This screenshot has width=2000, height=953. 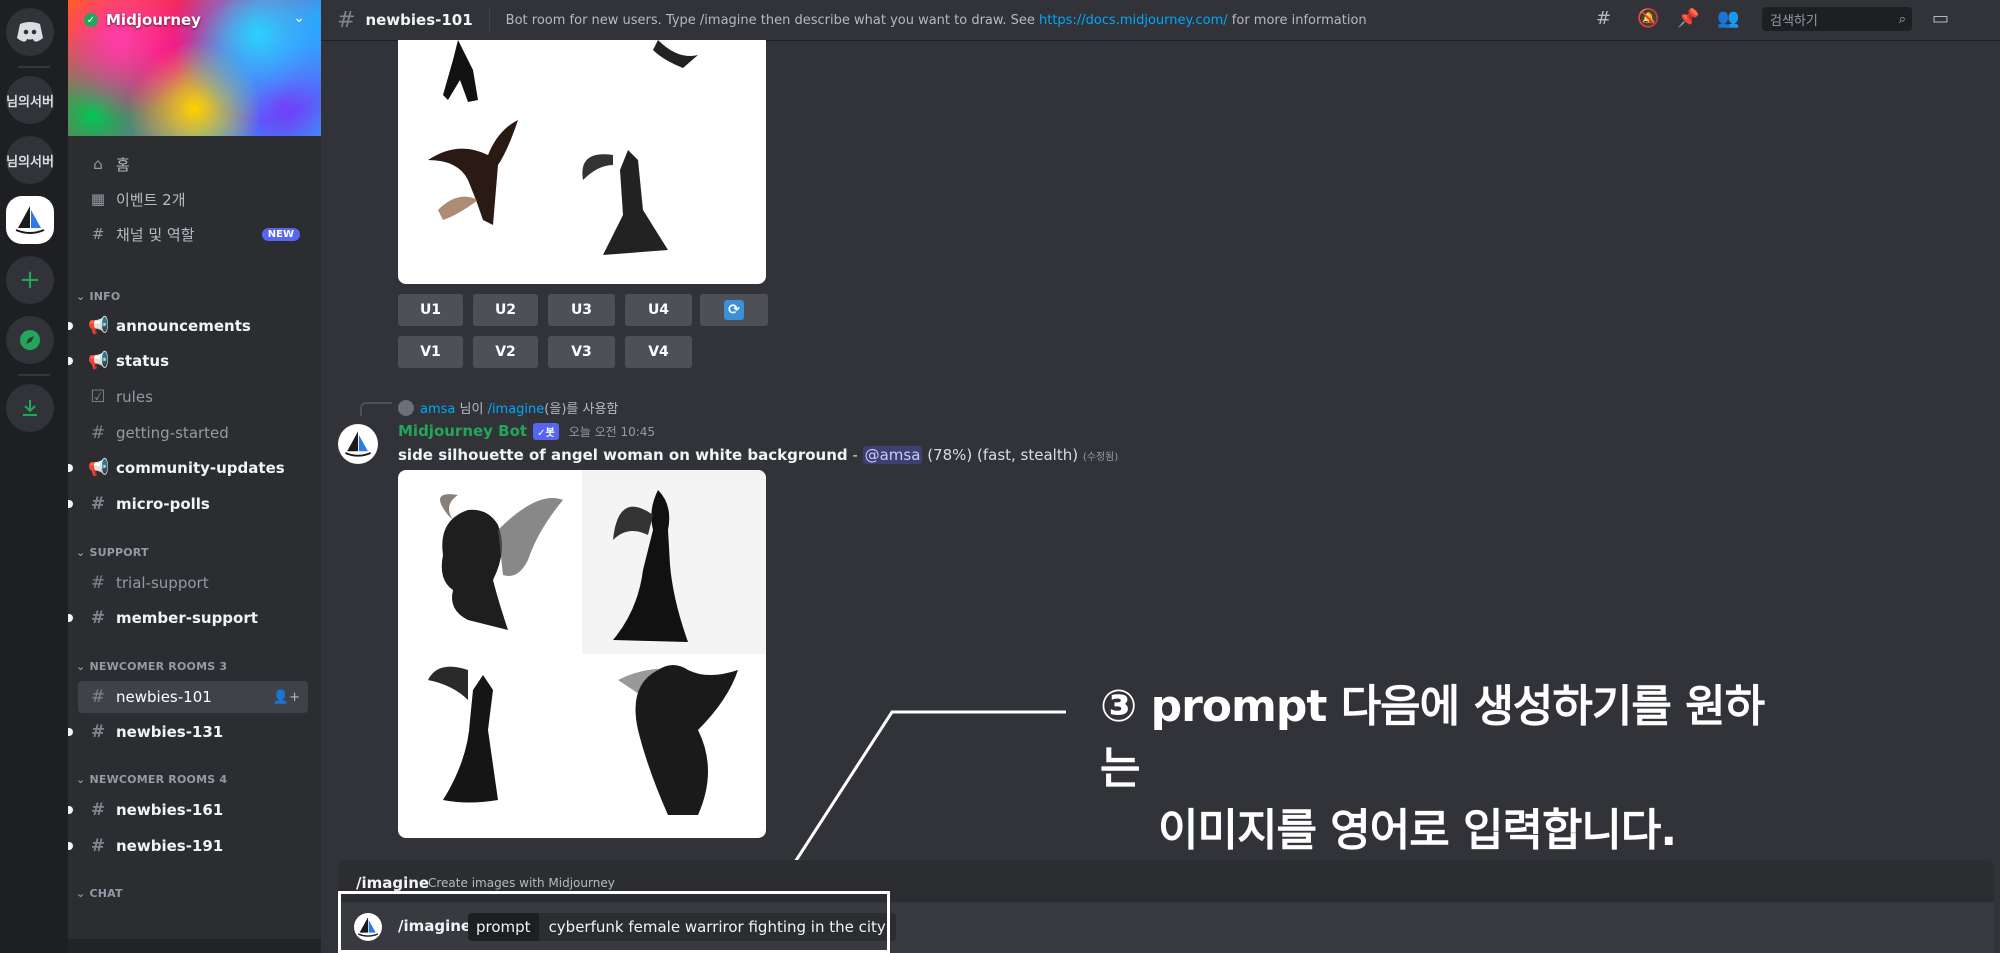 I want to click on channel-label: member-support, so click(x=187, y=618).